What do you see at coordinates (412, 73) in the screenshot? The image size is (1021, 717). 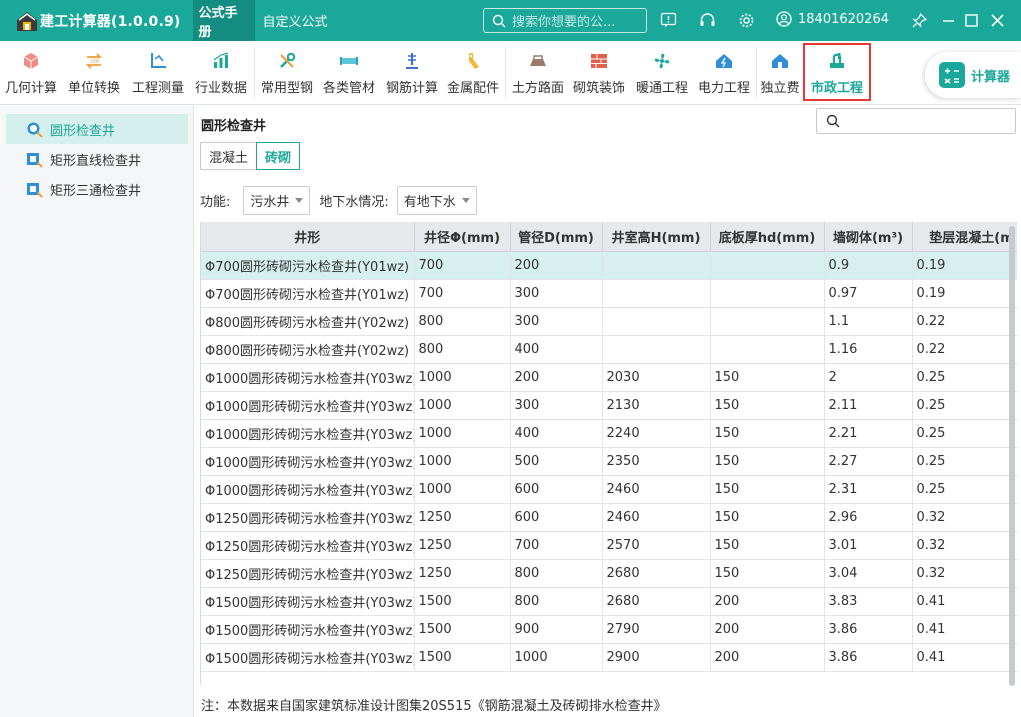 I see `tool-rebar: 钢筋计算` at bounding box center [412, 73].